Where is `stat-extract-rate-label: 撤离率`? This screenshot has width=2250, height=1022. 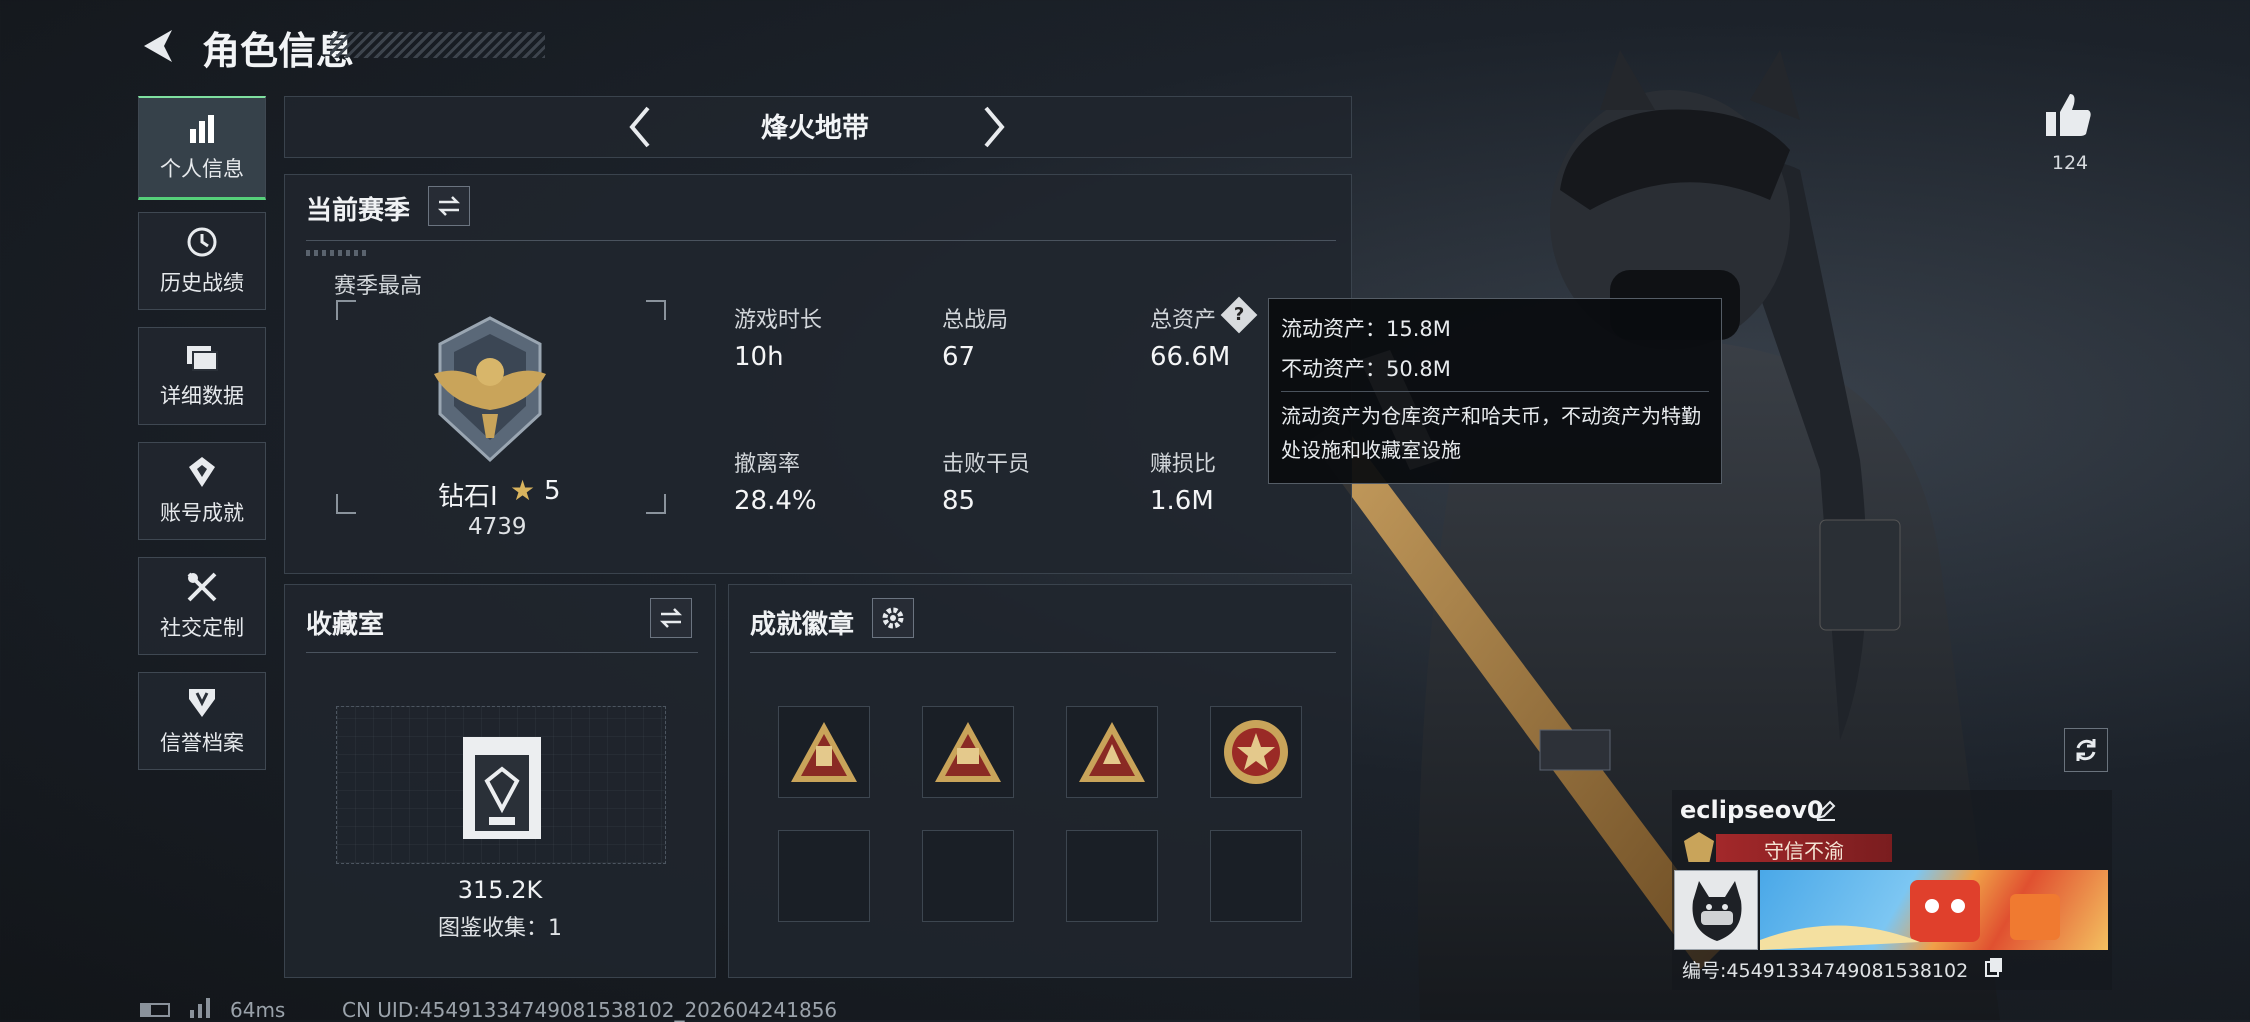
stat-extract-rate-label: 撤离率 is located at coordinates (767, 464).